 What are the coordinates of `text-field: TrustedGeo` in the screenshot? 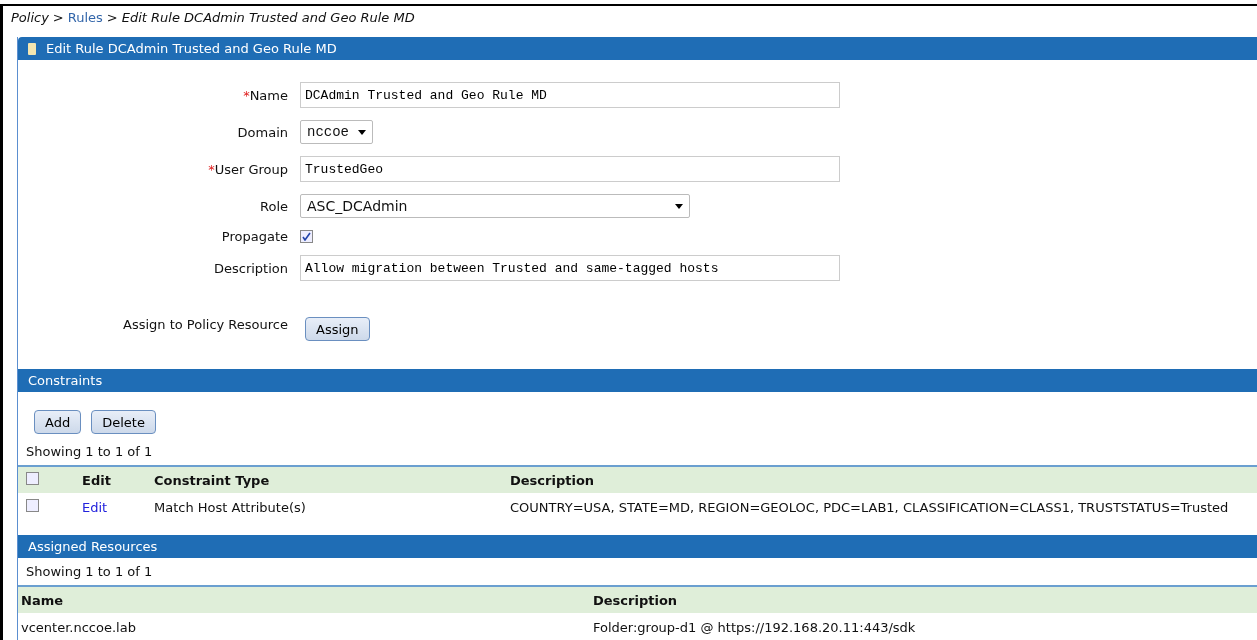 It's located at (570, 169).